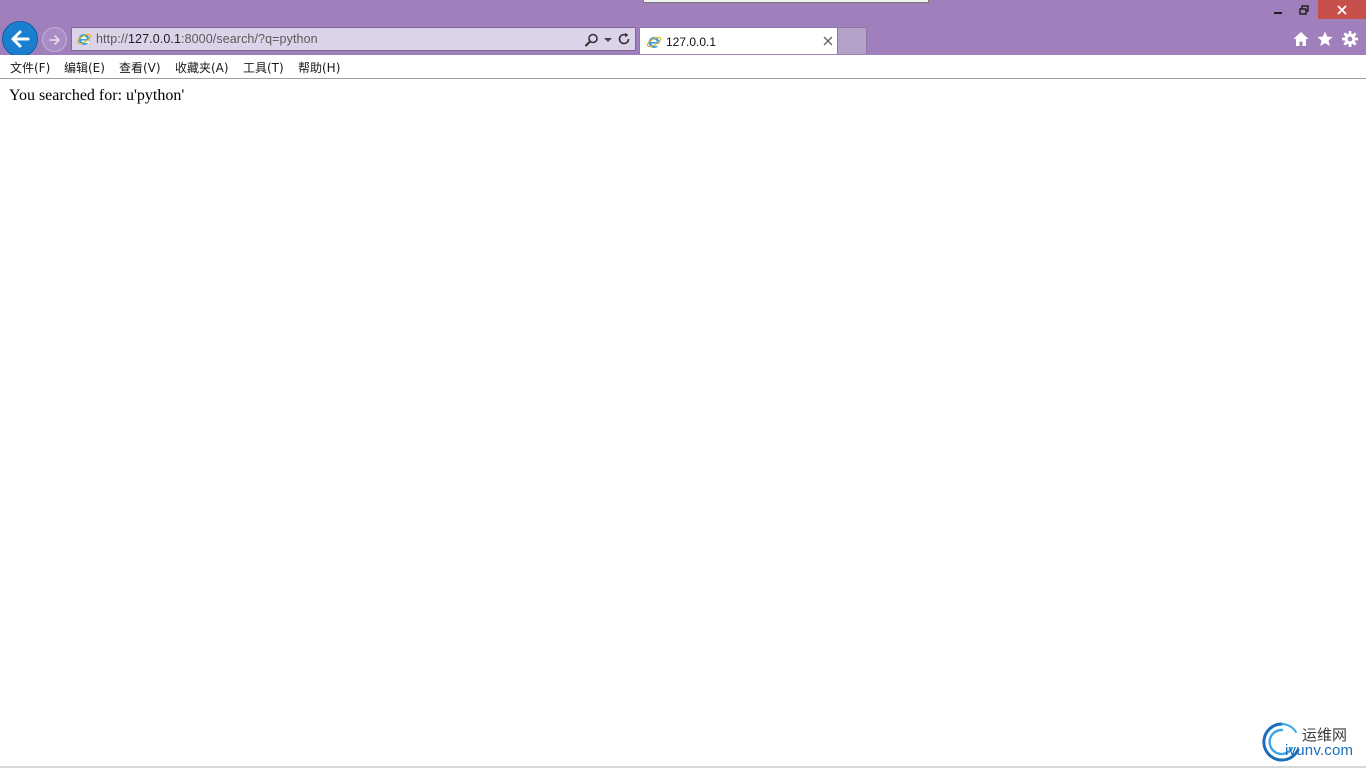  What do you see at coordinates (112, 39) in the screenshot?
I see `url-scheme: http://` at bounding box center [112, 39].